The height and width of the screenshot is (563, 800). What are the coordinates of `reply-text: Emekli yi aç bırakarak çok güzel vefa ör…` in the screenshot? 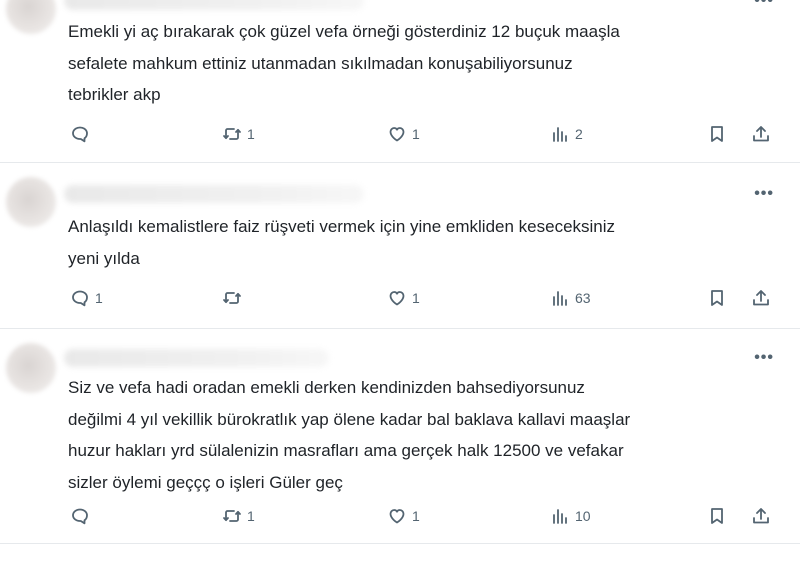 It's located at (344, 63).